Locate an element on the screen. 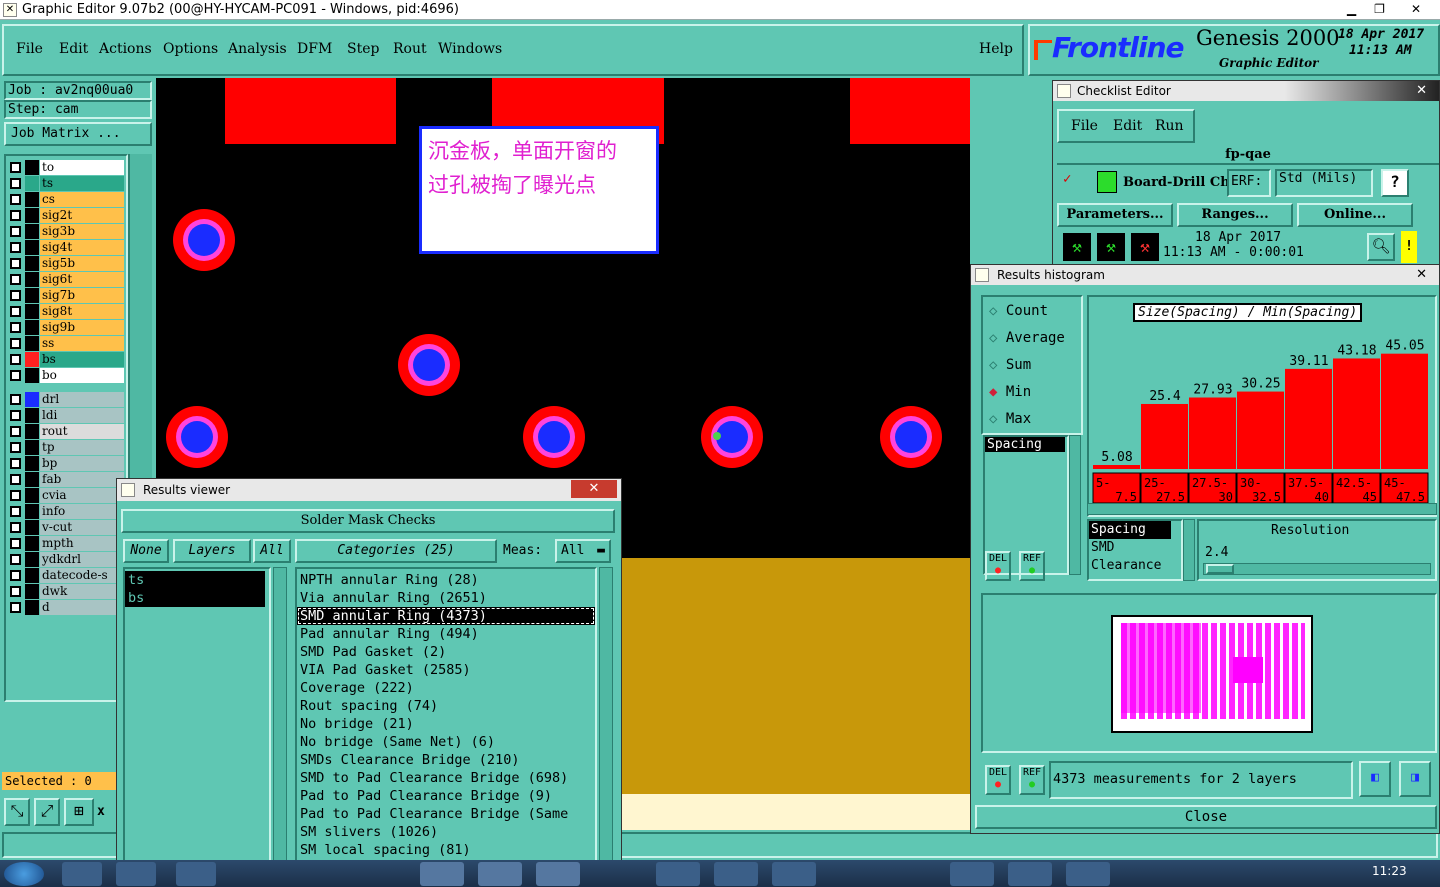  layer-row: rout is located at coordinates (66, 431).